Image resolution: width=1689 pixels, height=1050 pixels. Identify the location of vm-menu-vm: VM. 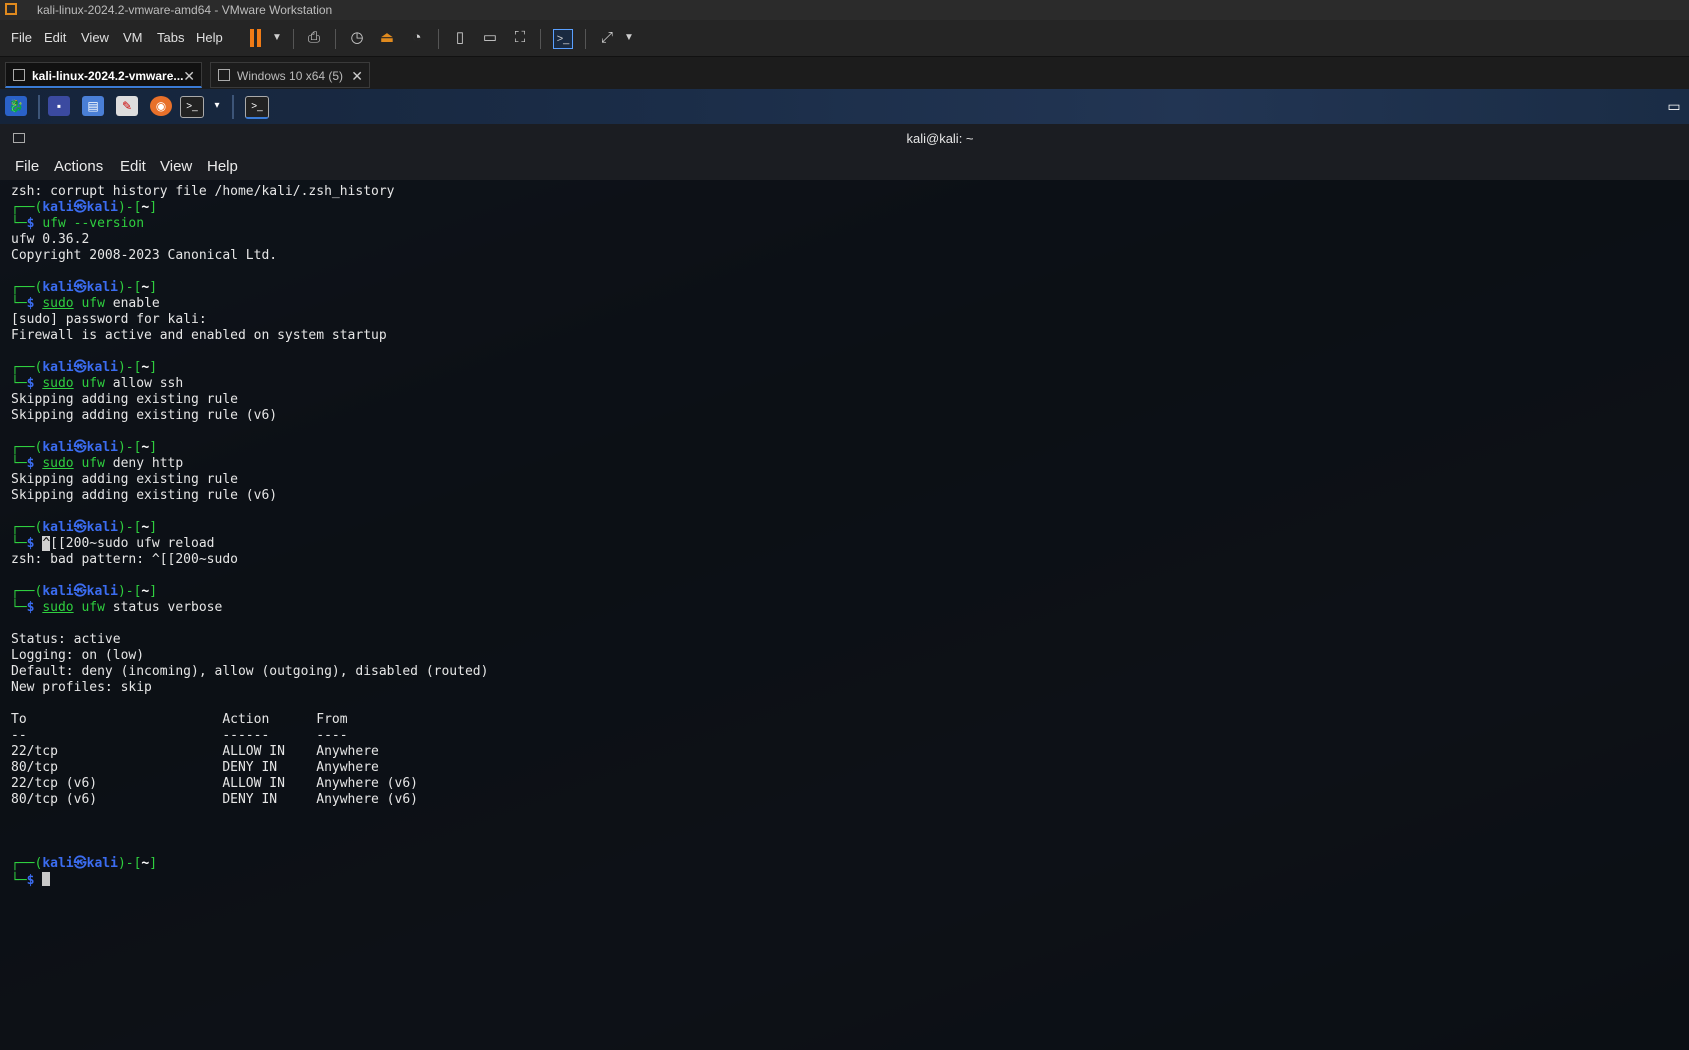
(133, 37).